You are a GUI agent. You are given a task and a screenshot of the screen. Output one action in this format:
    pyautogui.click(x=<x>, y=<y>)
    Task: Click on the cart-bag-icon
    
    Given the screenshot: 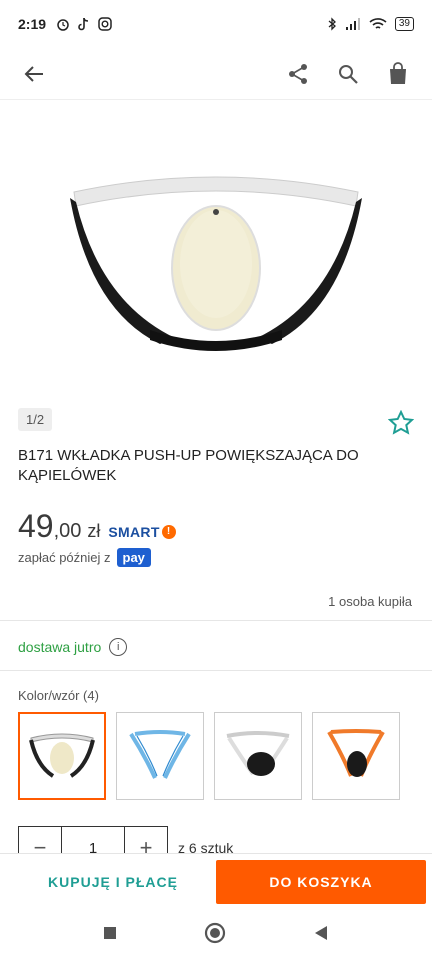 What is the action you would take?
    pyautogui.click(x=398, y=72)
    